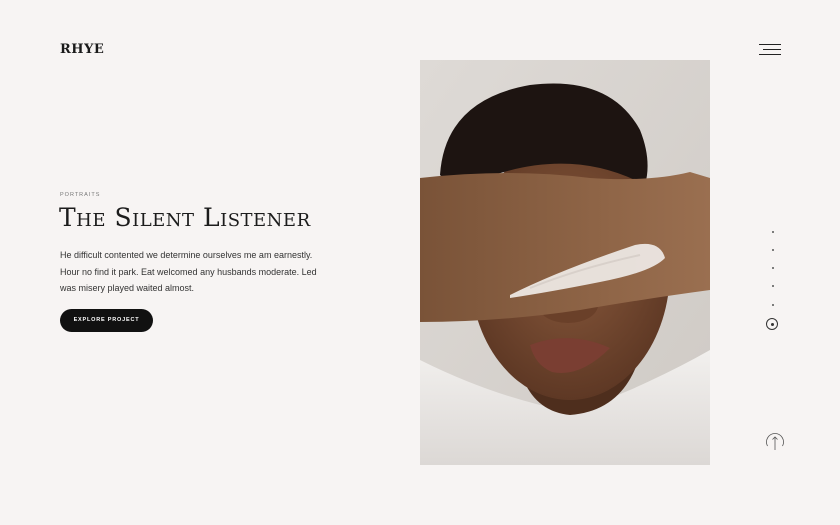 Image resolution: width=840 pixels, height=525 pixels. What do you see at coordinates (80, 195) in the screenshot?
I see `category-label: PORTRAITS` at bounding box center [80, 195].